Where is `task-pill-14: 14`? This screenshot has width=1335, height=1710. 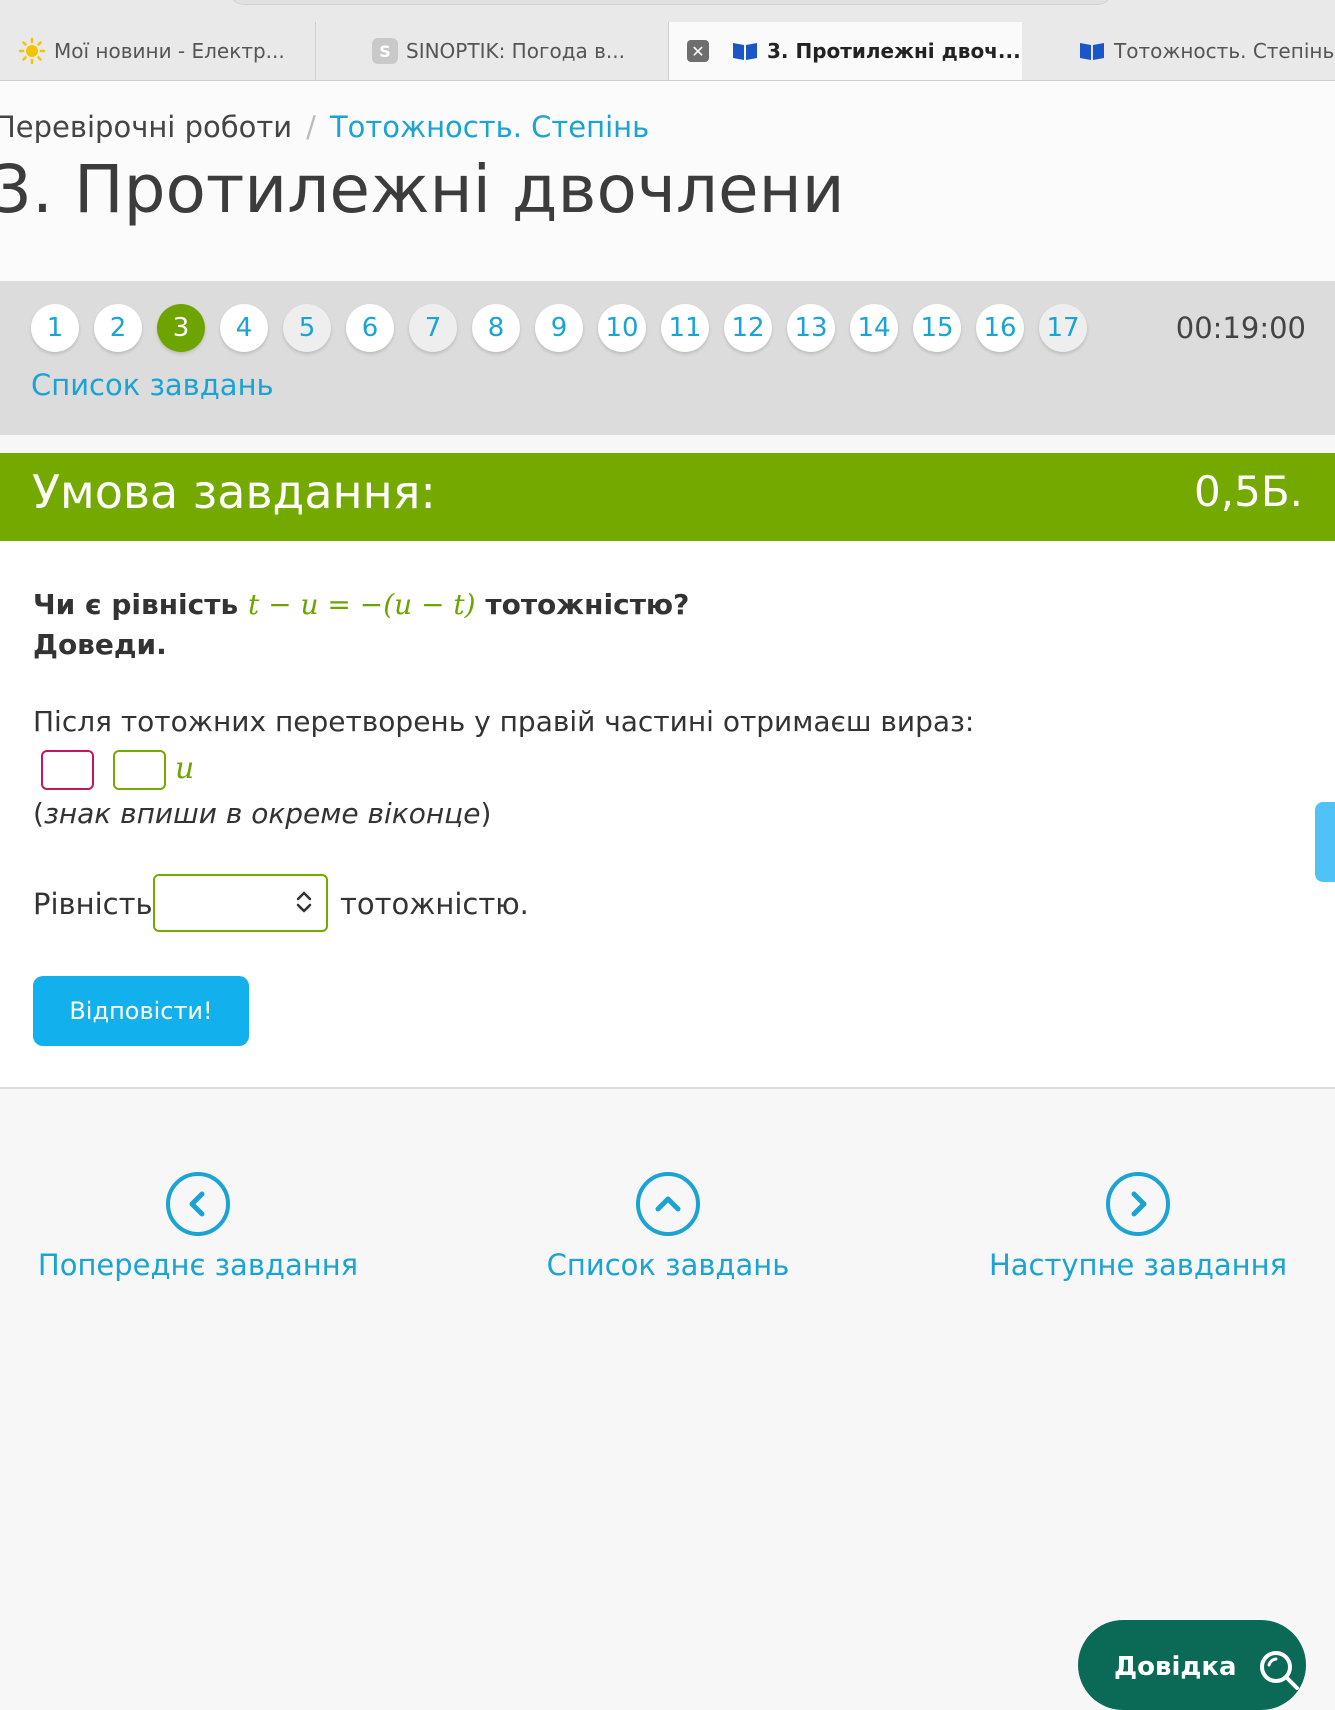 task-pill-14: 14 is located at coordinates (874, 328).